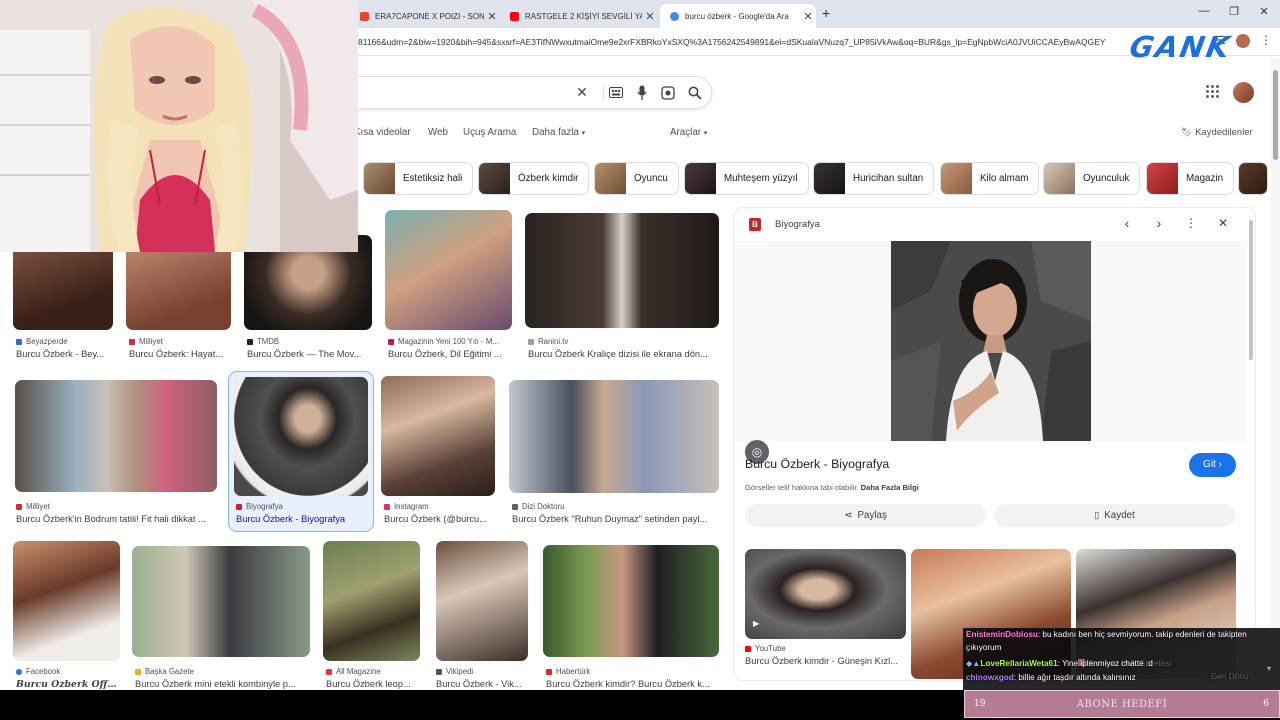 The width and height of the screenshot is (1280, 720). What do you see at coordinates (489, 132) in the screenshot?
I see `nav-flights: Uçuş Arama` at bounding box center [489, 132].